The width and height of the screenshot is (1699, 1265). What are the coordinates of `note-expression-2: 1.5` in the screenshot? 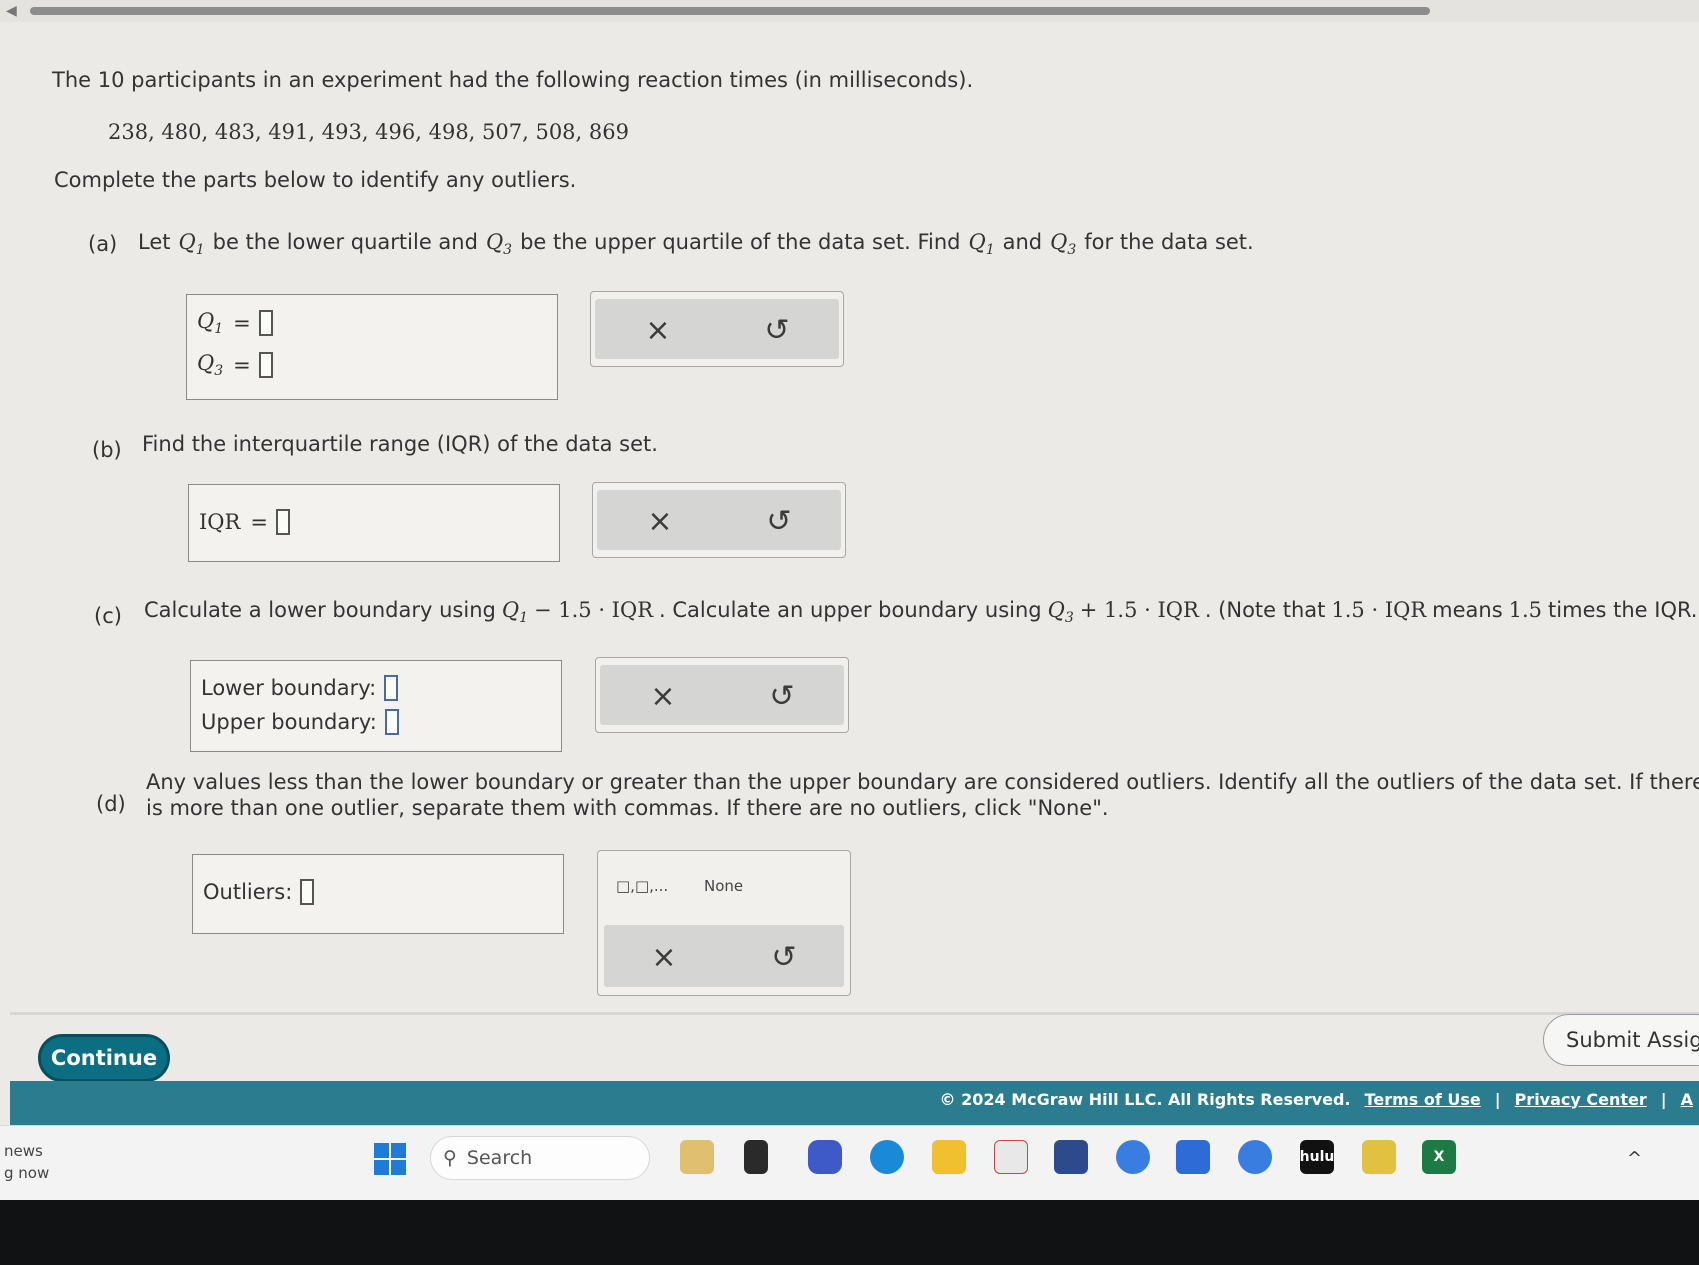 It's located at (1525, 610).